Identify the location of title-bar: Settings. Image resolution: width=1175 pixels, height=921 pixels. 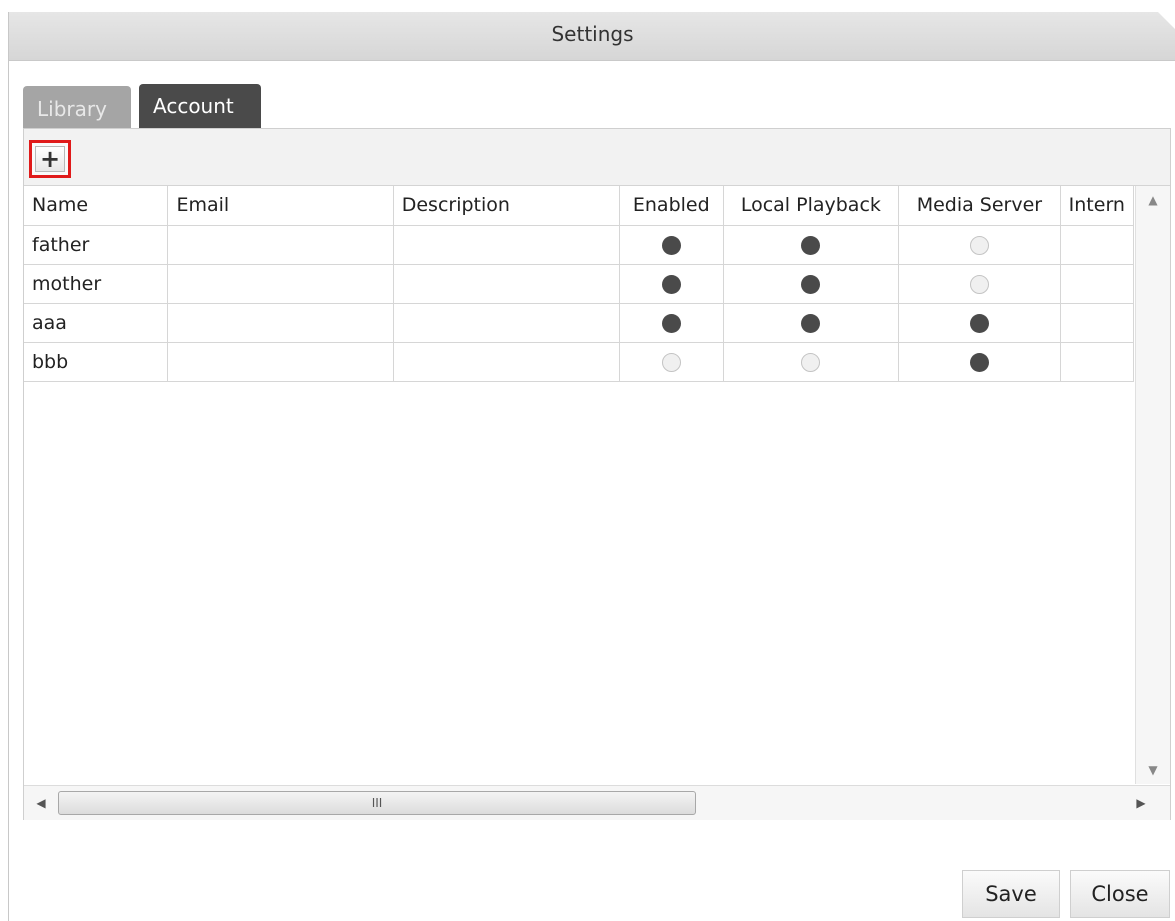
(592, 36).